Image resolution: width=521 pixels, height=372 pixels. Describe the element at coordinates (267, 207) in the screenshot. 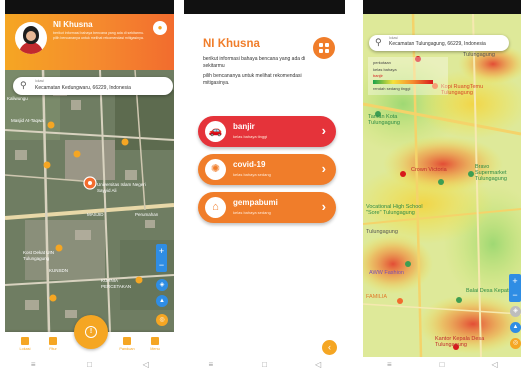

I see `hazard-card-gempabumi: ⌂ gempabumi kelas bahaya sedang ›` at that location.